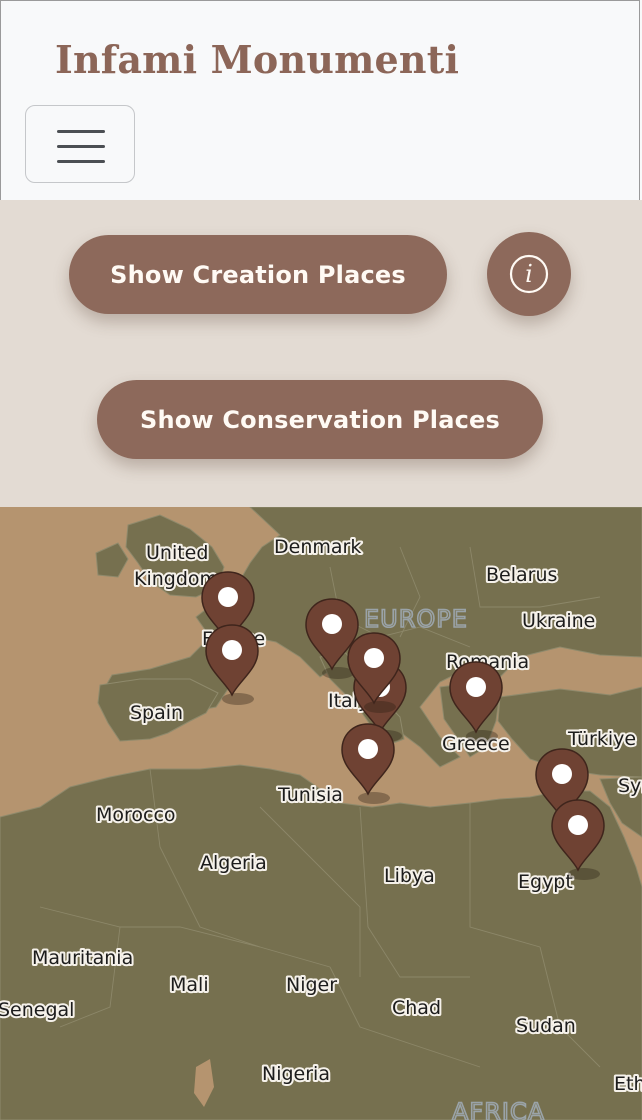 The height and width of the screenshot is (1120, 642). What do you see at coordinates (156, 713) in the screenshot?
I see `country-label-spain: Spain` at bounding box center [156, 713].